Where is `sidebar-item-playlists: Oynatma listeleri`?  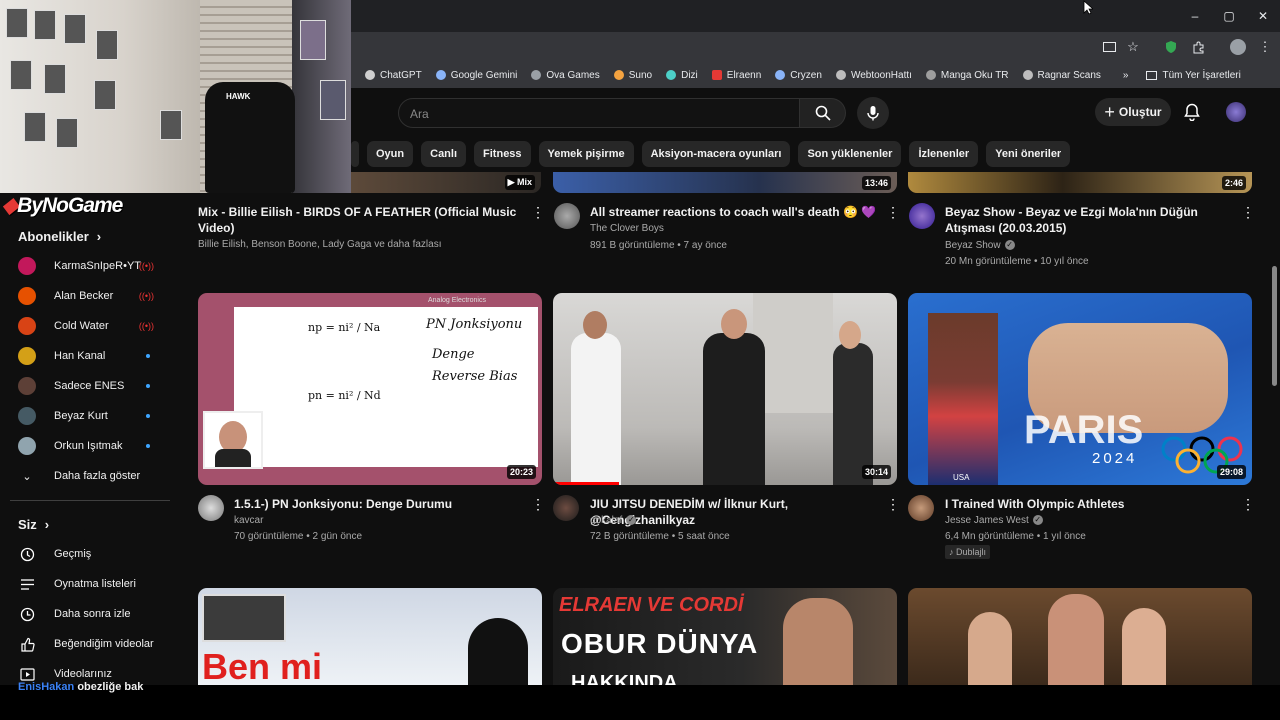 sidebar-item-playlists: Oynatma listeleri is located at coordinates (93, 584).